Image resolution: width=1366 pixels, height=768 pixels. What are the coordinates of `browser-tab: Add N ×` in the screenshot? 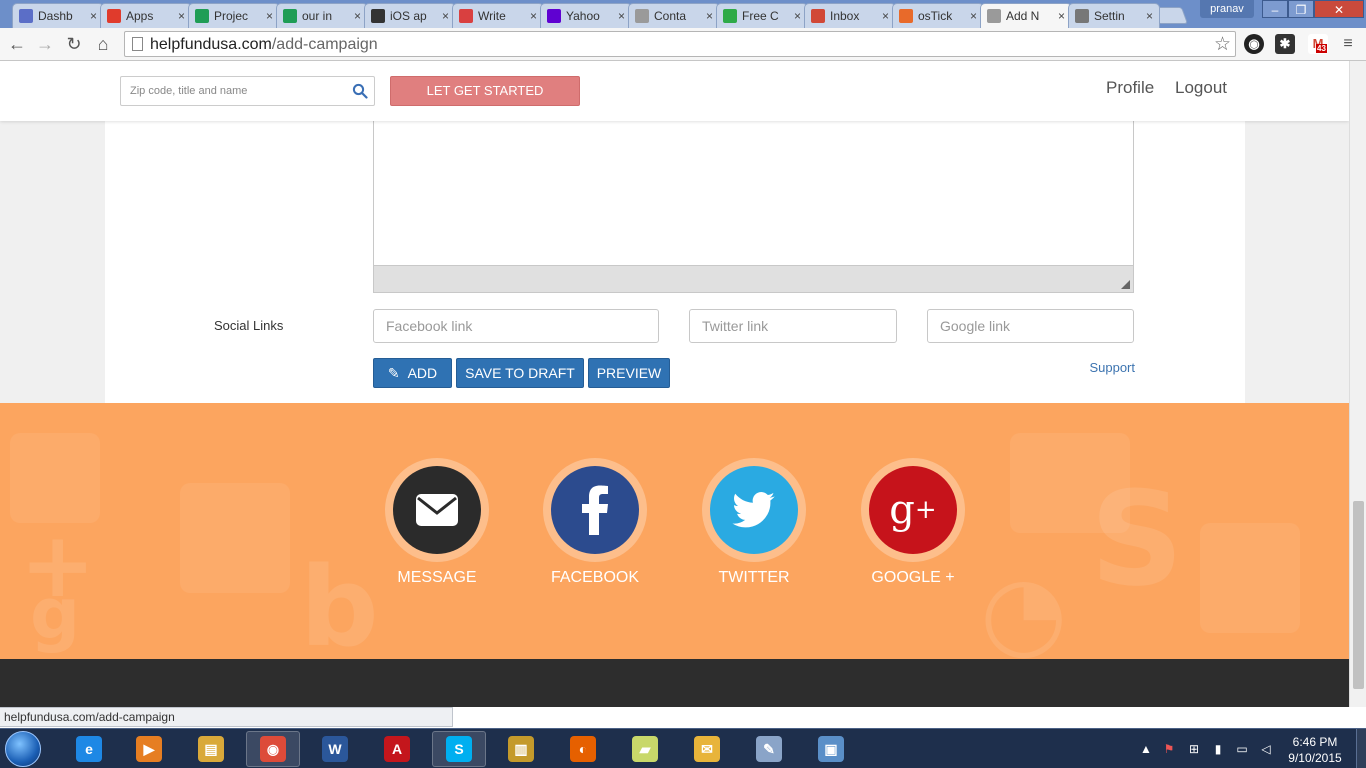 It's located at (1026, 15).